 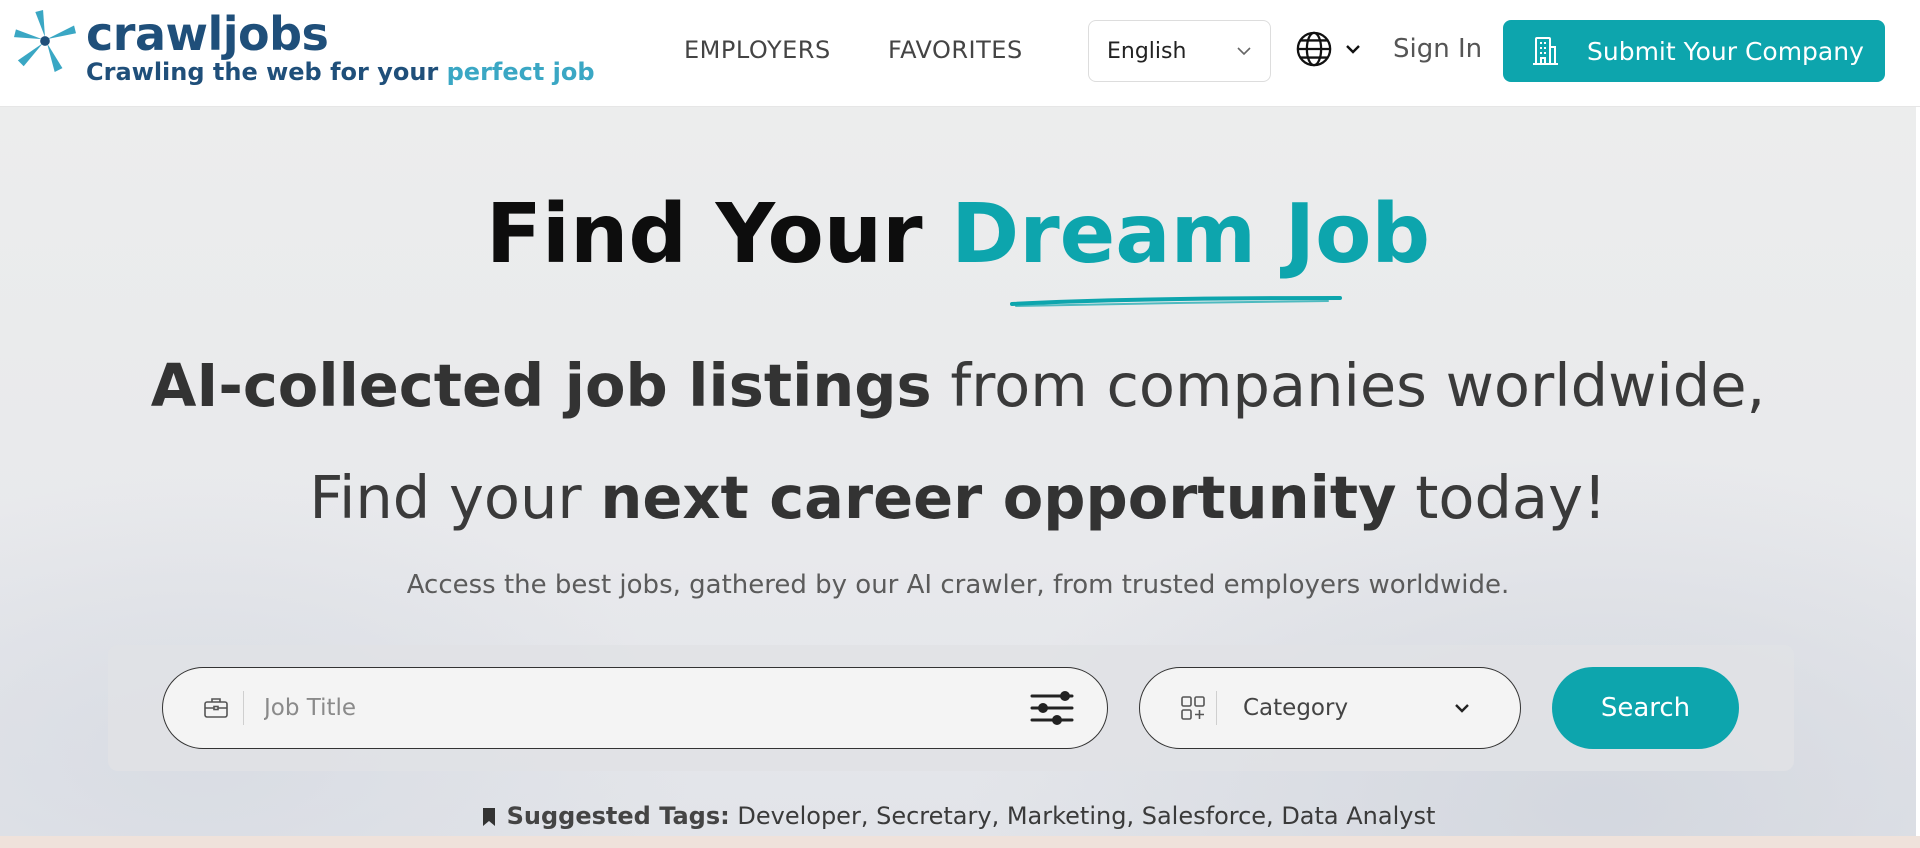 I want to click on tag-developer: Developer, so click(x=798, y=816).